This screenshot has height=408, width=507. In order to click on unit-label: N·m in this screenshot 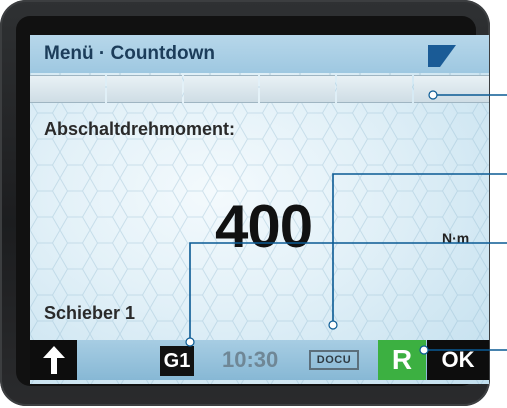, I will do `click(456, 238)`.